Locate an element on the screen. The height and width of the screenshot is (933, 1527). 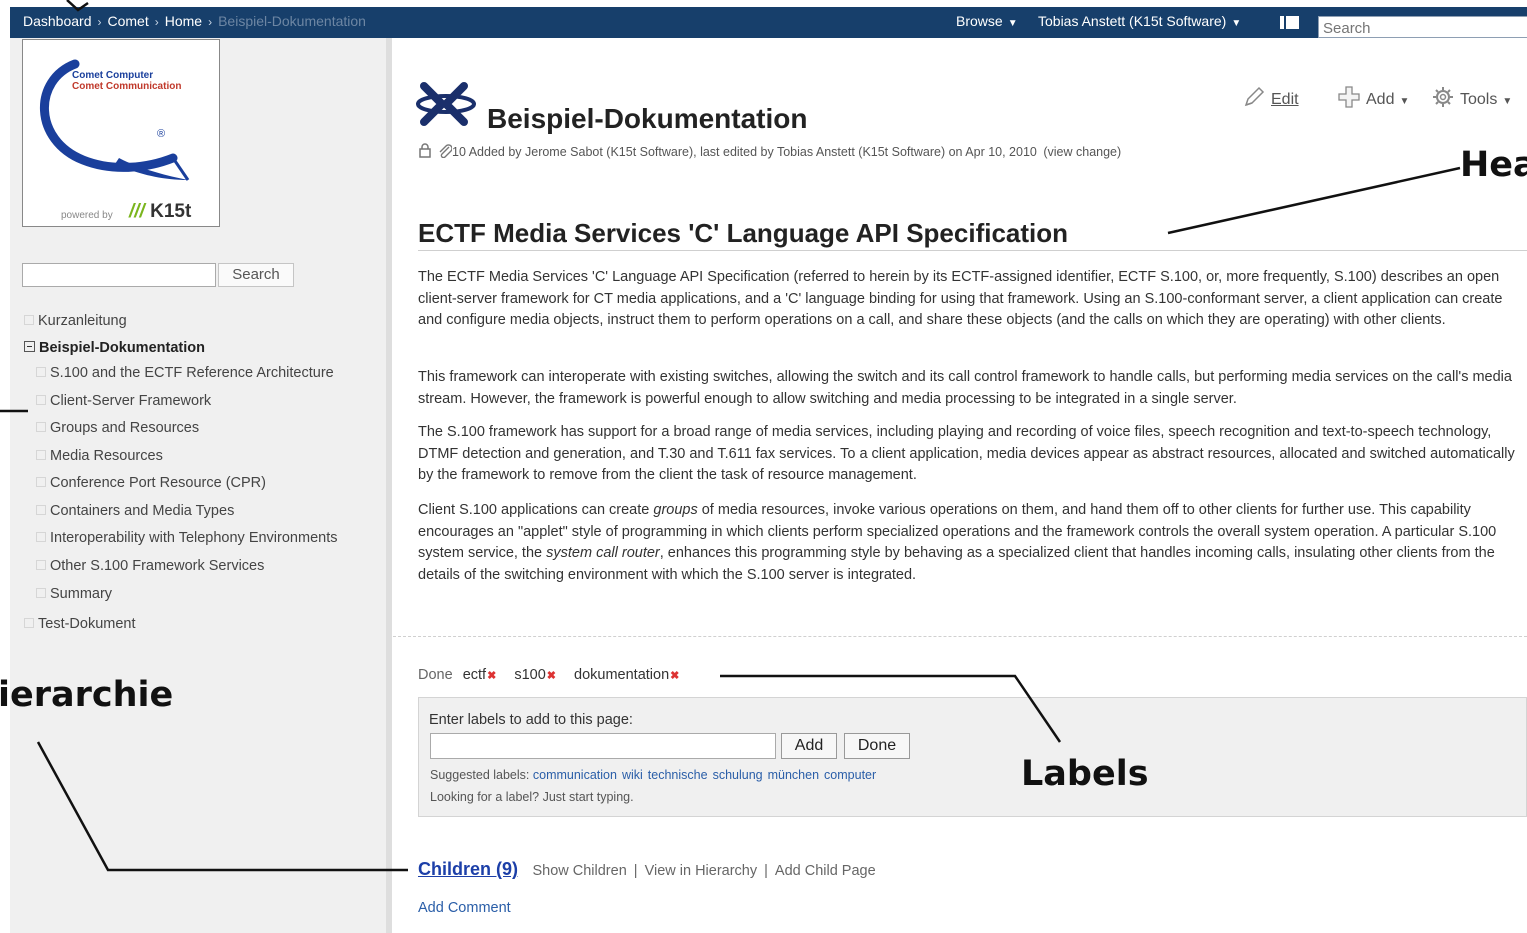
add-child-page-link: Add Child Page is located at coordinates (825, 871).